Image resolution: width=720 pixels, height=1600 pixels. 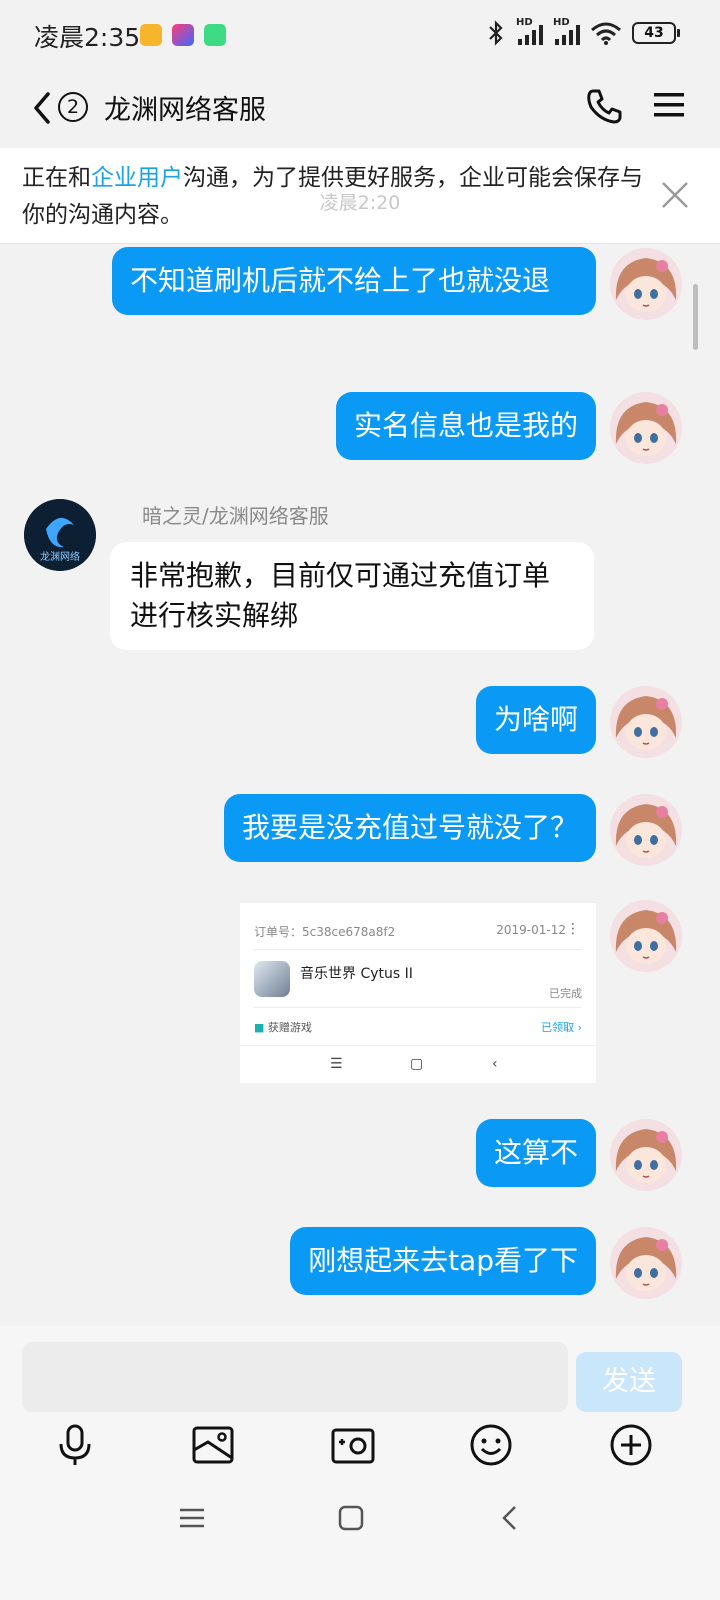 What do you see at coordinates (185, 110) in the screenshot?
I see `page-title: 龙渊网络客服` at bounding box center [185, 110].